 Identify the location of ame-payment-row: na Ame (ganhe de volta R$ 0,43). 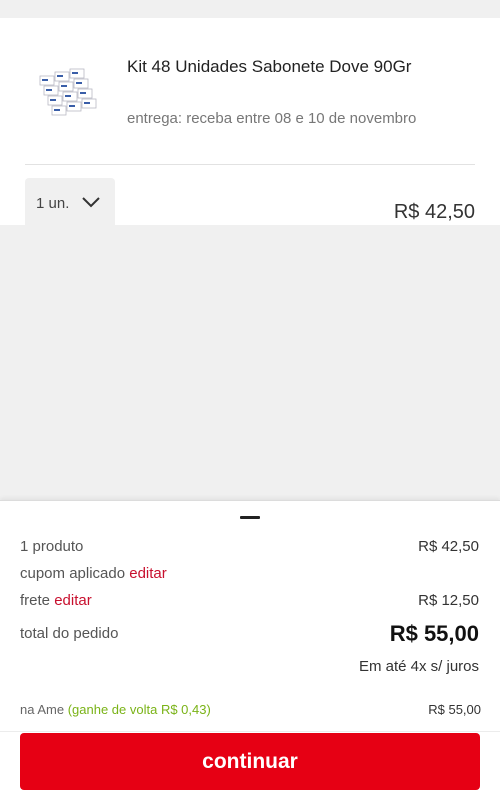
(115, 709).